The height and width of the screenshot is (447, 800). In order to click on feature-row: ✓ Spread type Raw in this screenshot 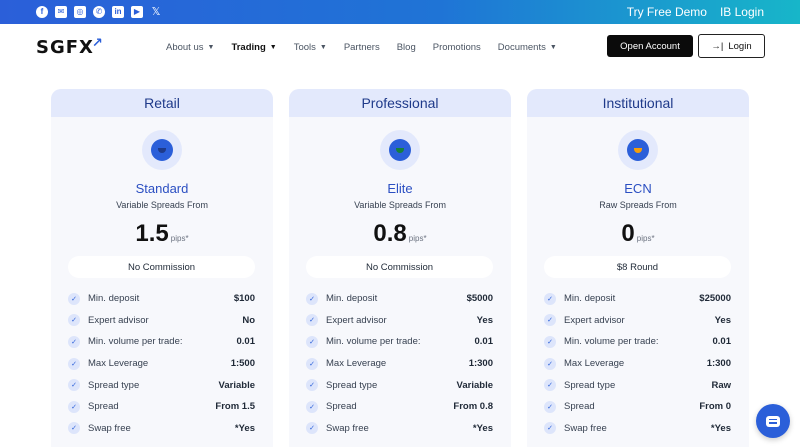, I will do `click(637, 385)`.